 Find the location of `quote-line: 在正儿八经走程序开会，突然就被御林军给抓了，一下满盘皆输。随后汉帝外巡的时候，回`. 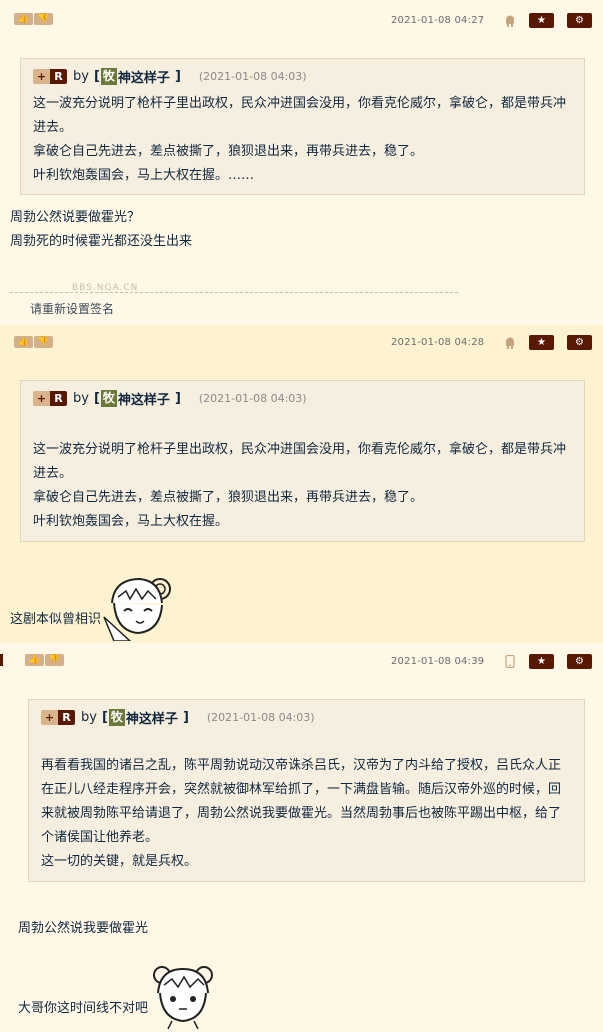

quote-line: 在正儿八经走程序开会，突然就被御林军给抓了，一下满盘皆输。随后汉帝外巡的时候，回 is located at coordinates (301, 789).